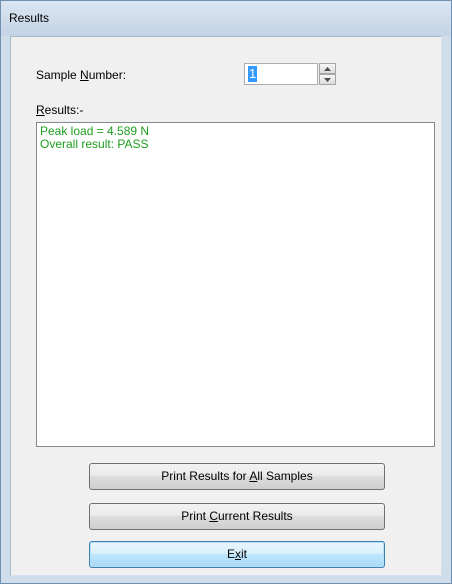 This screenshot has height=584, width=452. What do you see at coordinates (29, 18) in the screenshot?
I see `window-title: Results` at bounding box center [29, 18].